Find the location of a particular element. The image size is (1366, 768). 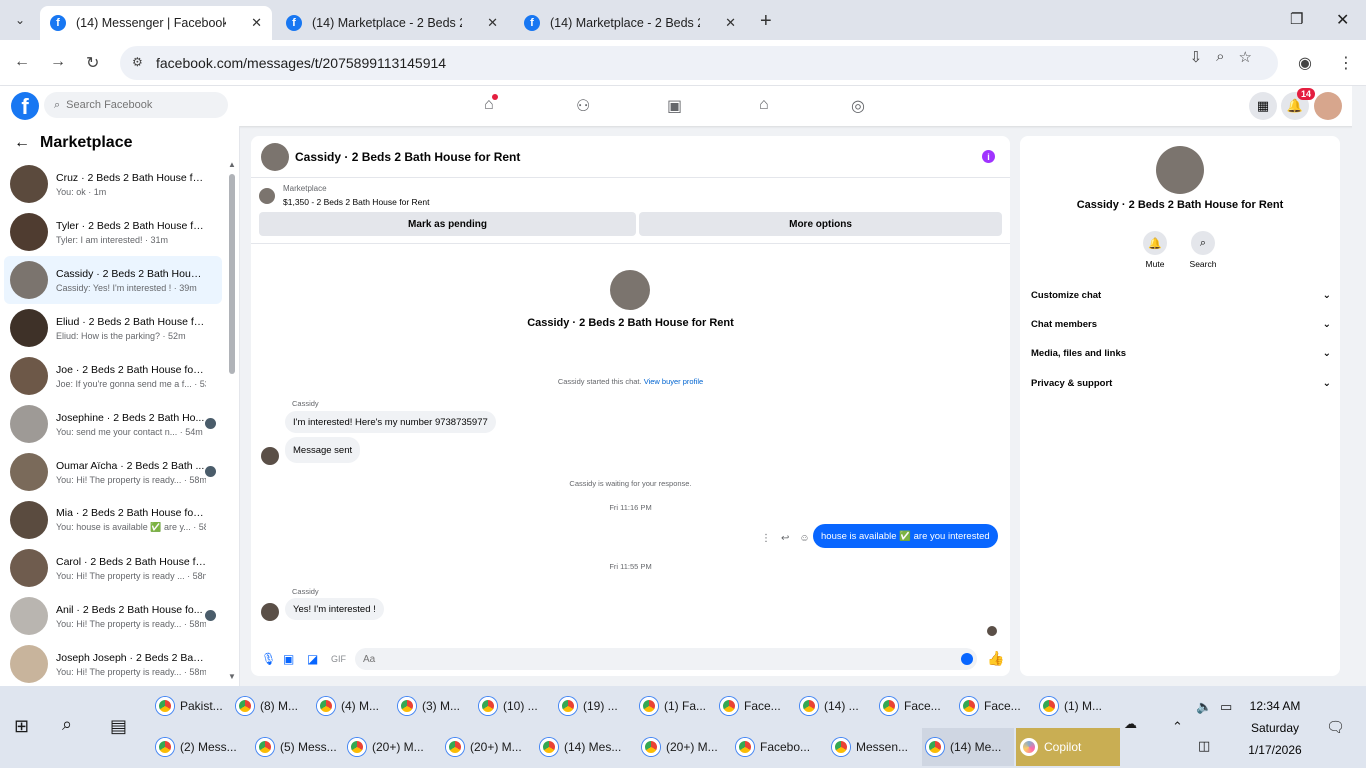

more-actions-icon: ⋮ is located at coordinates (766, 538).